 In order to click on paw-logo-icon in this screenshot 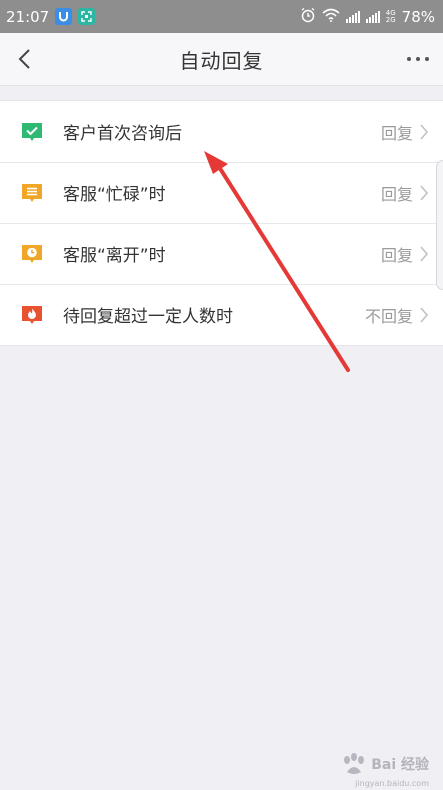, I will do `click(354, 763)`.